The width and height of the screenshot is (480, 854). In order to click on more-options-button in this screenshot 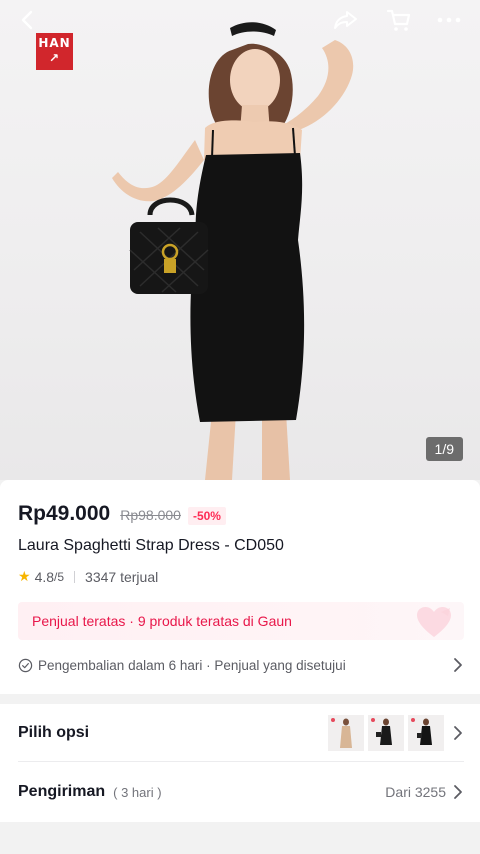, I will do `click(449, 20)`.